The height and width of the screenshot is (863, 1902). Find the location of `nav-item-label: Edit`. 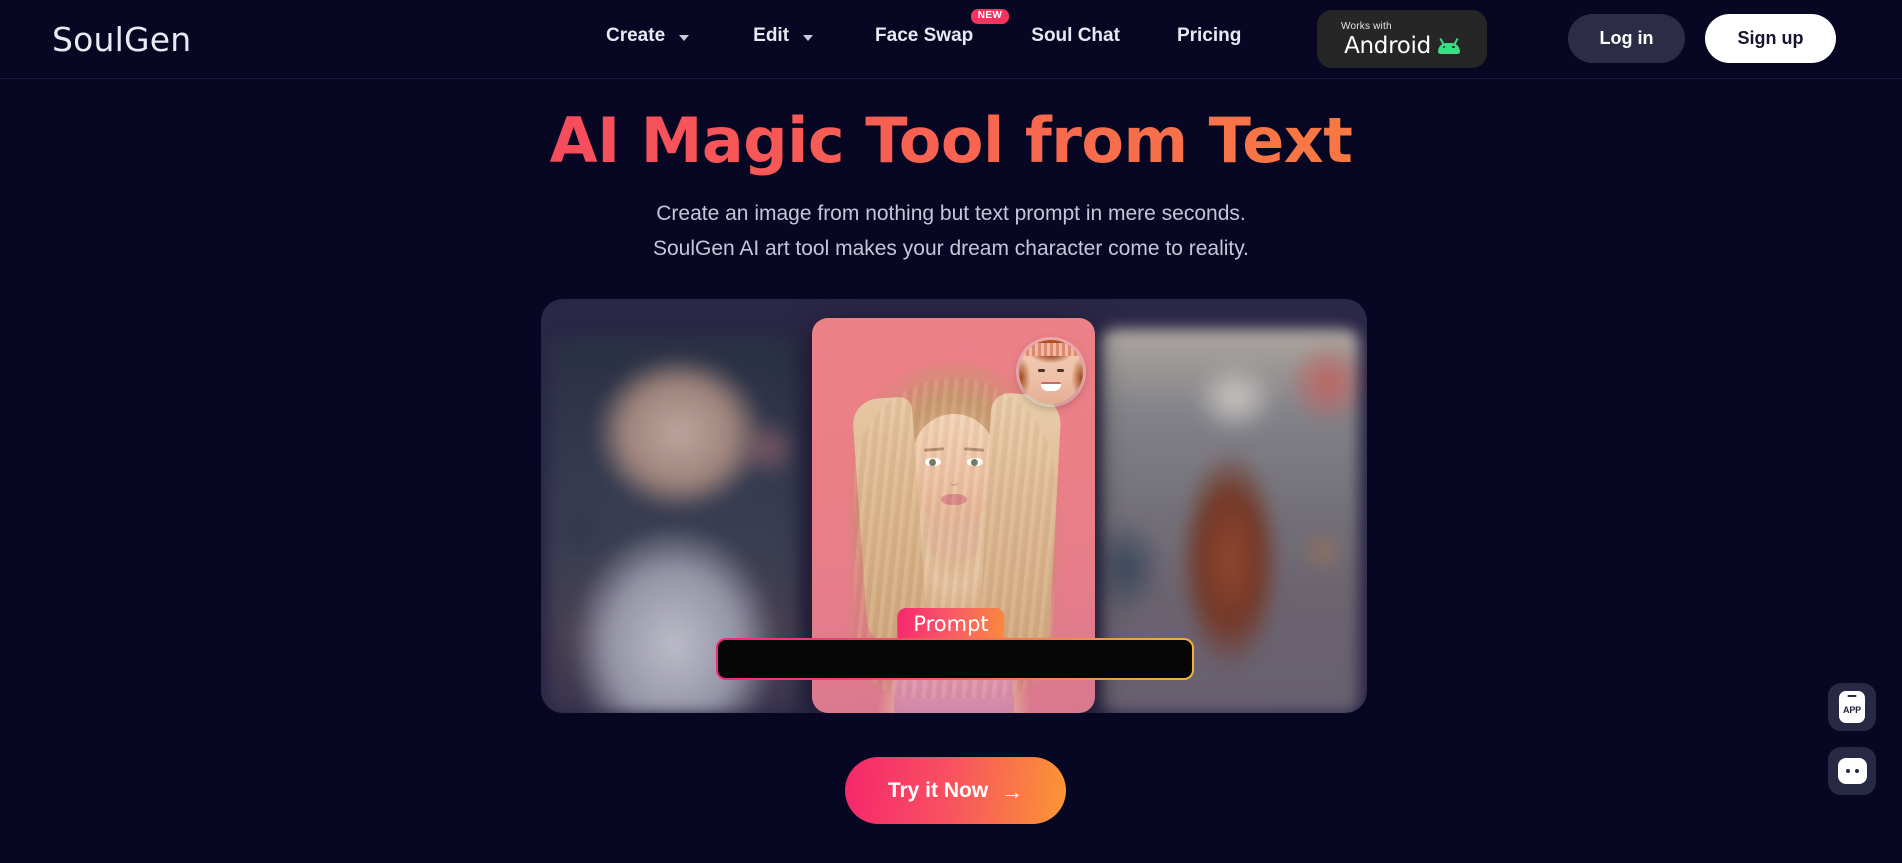

nav-item-label: Edit is located at coordinates (771, 35).